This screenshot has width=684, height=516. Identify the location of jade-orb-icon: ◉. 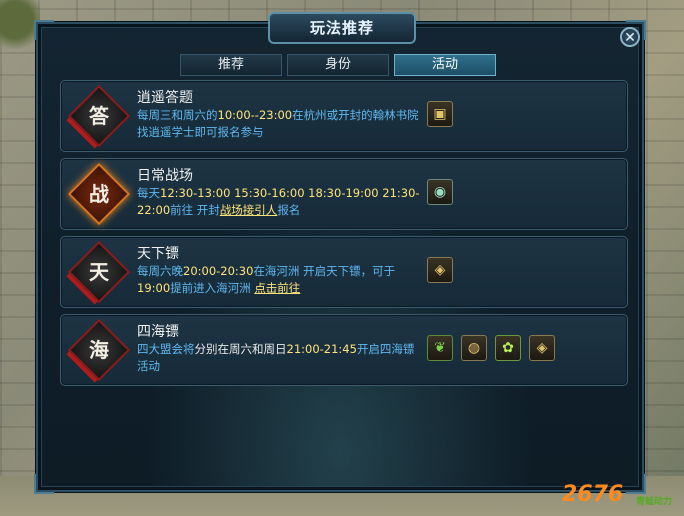
(440, 192).